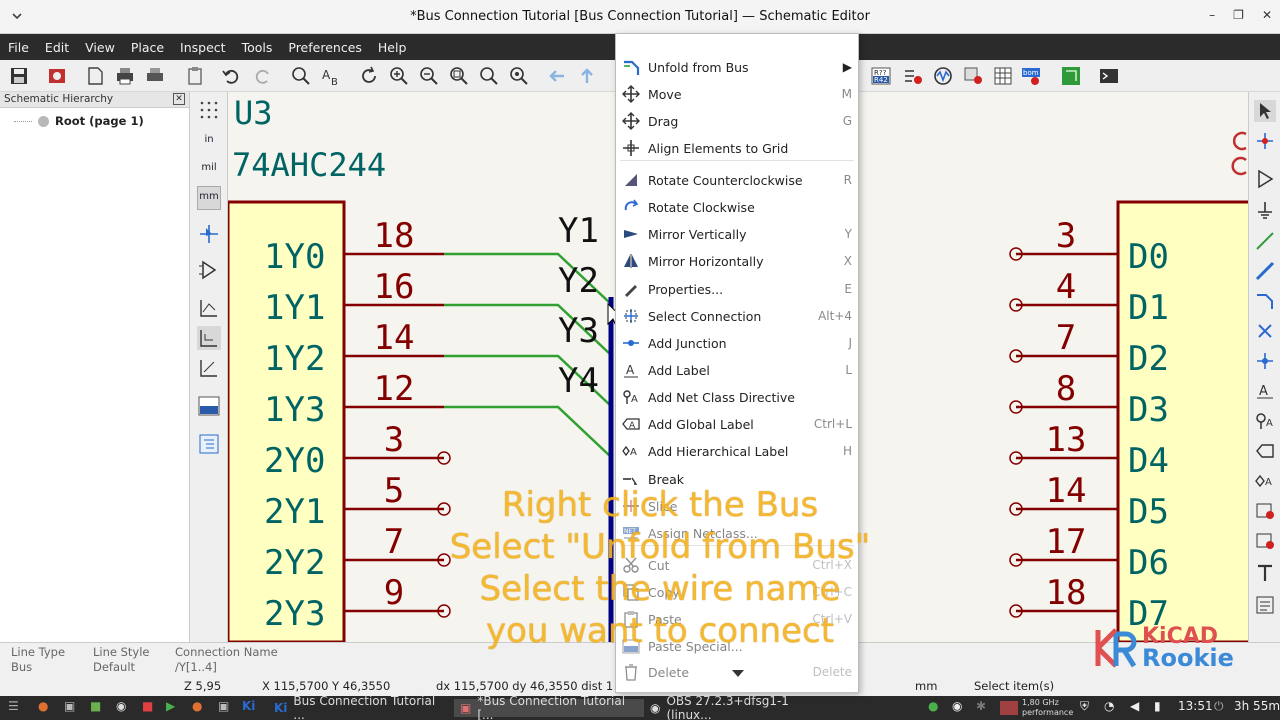 Image resolution: width=1280 pixels, height=720 pixels. What do you see at coordinates (737, 289) in the screenshot?
I see `ctx-item-properties: Properties... E` at bounding box center [737, 289].